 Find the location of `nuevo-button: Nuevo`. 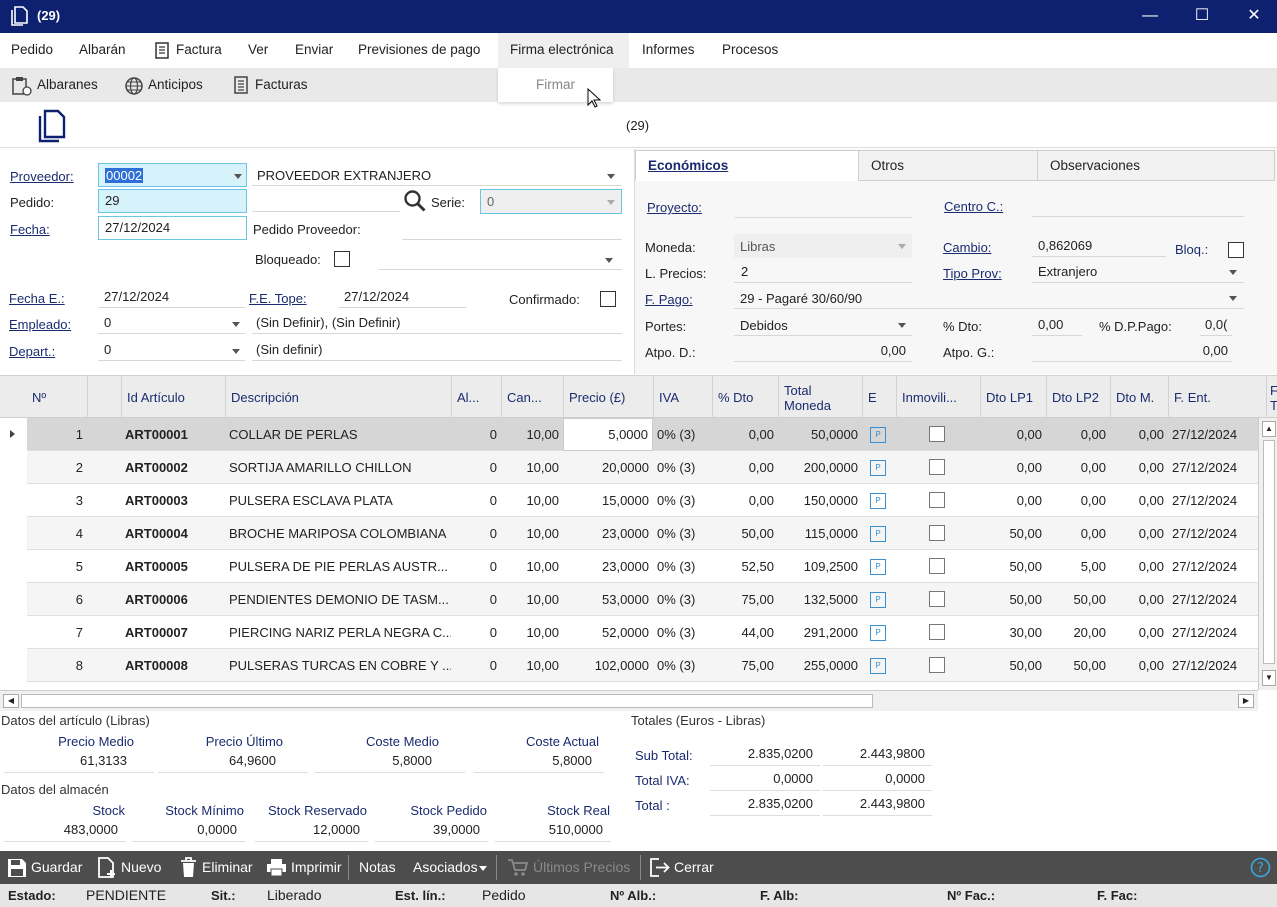

nuevo-button: Nuevo is located at coordinates (141, 867).